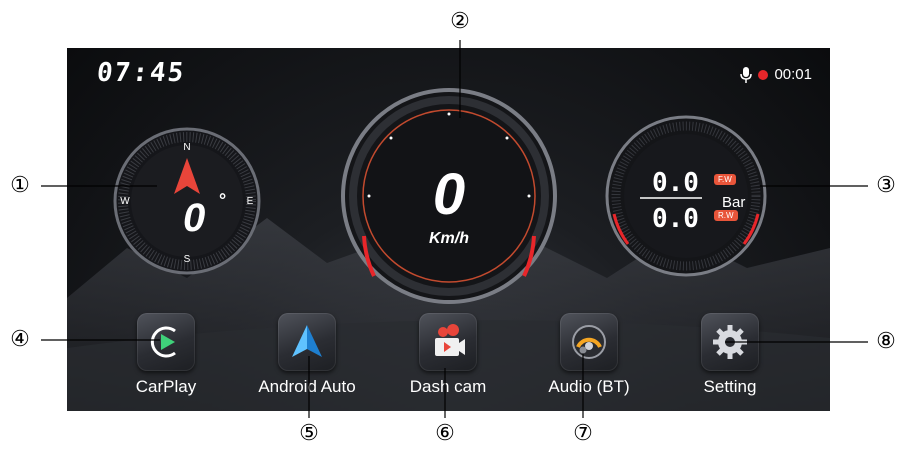 The height and width of the screenshot is (451, 910). I want to click on compass-north: N, so click(186, 147).